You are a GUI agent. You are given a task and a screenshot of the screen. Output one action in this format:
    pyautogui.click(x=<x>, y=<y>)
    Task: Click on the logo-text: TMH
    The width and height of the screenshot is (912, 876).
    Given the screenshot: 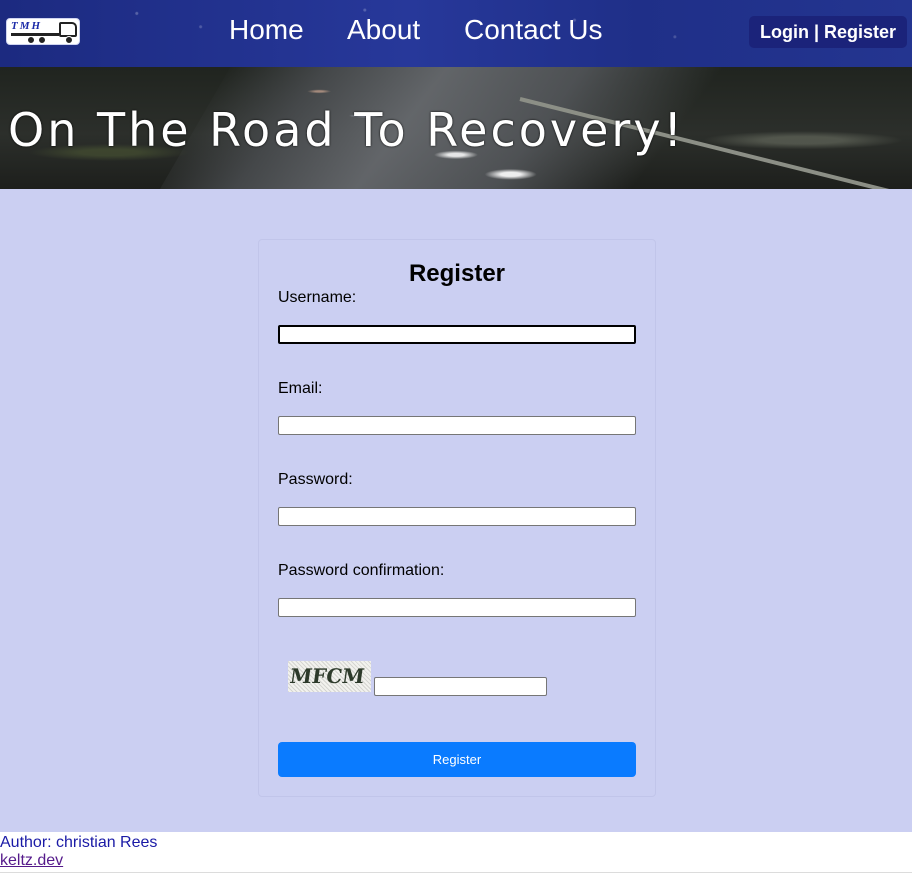 What is the action you would take?
    pyautogui.click(x=27, y=26)
    